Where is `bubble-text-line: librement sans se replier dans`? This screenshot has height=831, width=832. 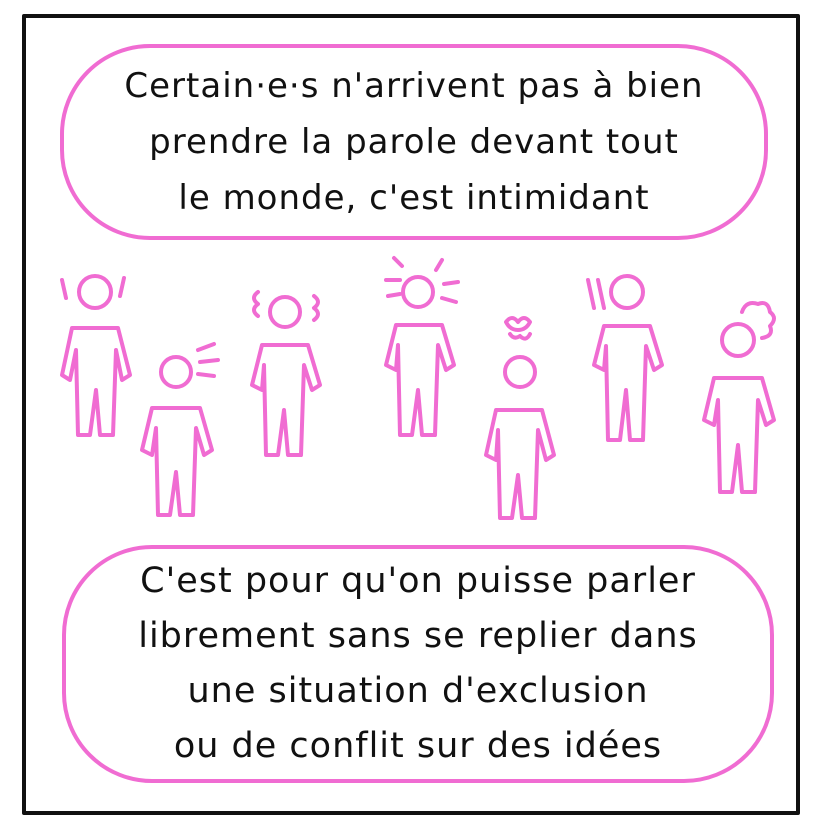 bubble-text-line: librement sans se replier dans is located at coordinates (418, 636).